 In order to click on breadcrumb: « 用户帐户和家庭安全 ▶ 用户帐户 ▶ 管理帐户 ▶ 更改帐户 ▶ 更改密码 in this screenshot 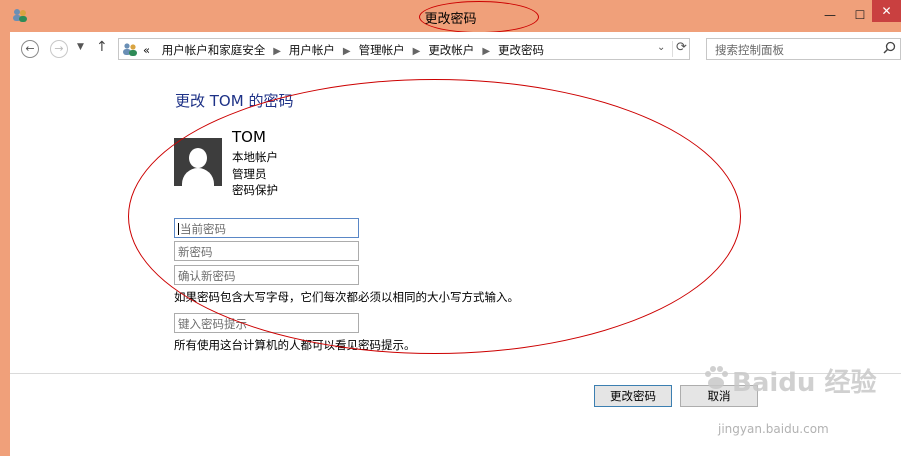, I will do `click(343, 50)`.